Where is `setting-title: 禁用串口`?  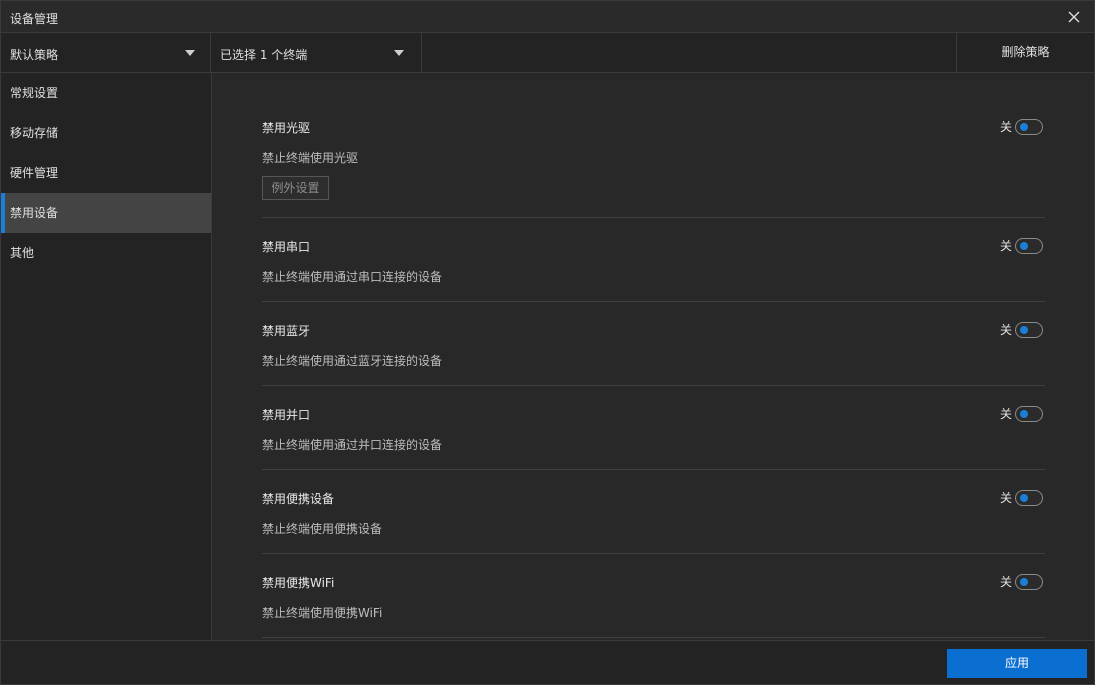 setting-title: 禁用串口 is located at coordinates (286, 247).